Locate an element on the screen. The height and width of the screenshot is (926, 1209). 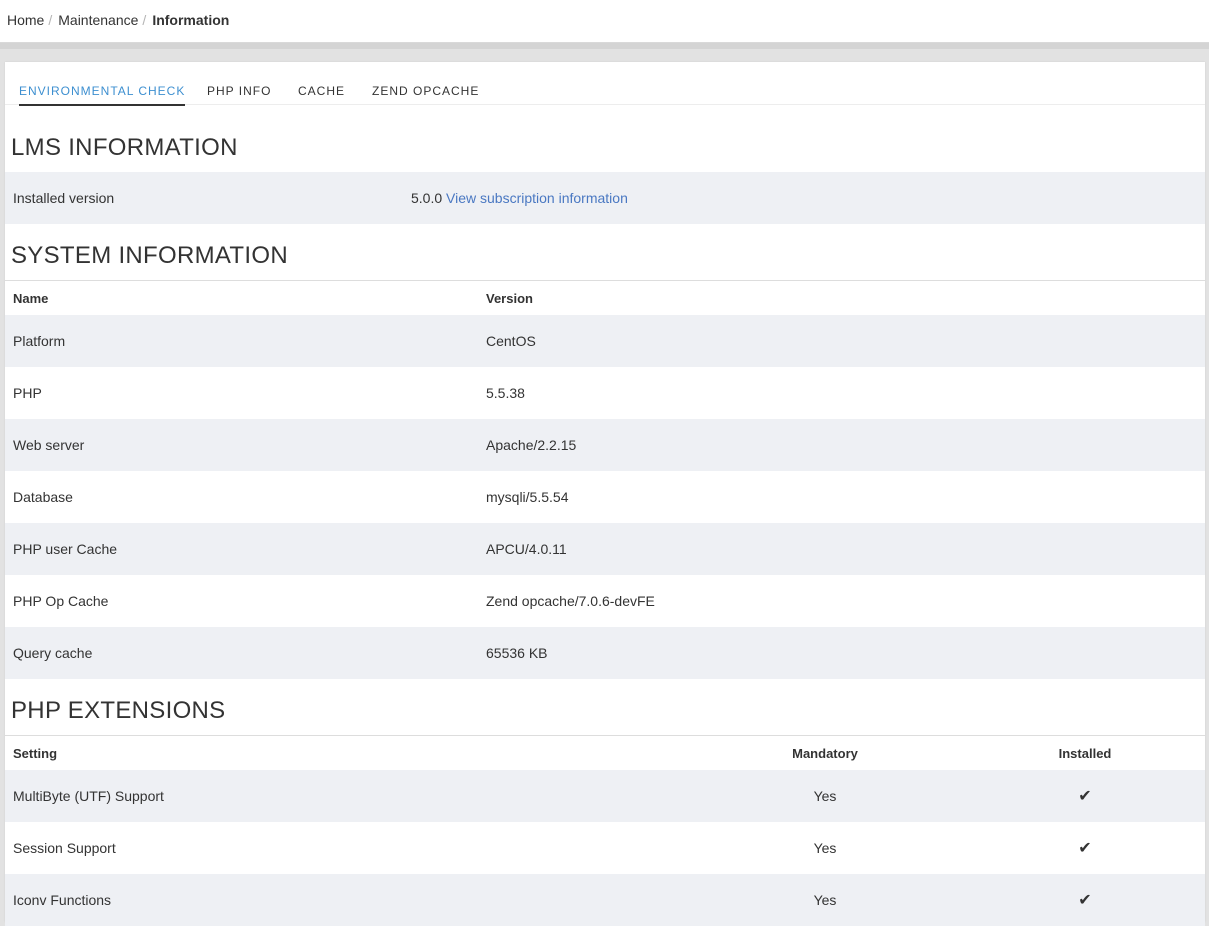
extension-setting-cell: MultiByte (UTF) Support is located at coordinates (88, 796).